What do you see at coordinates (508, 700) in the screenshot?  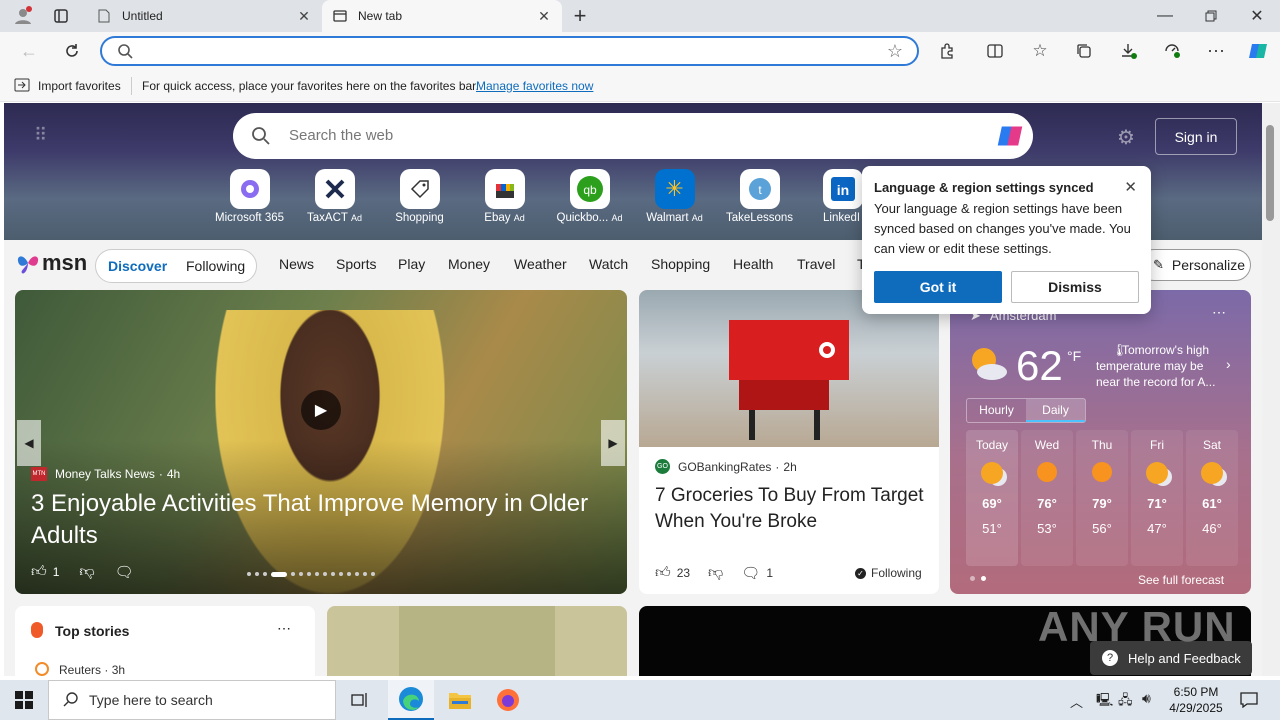 I see `firefox-icon` at bounding box center [508, 700].